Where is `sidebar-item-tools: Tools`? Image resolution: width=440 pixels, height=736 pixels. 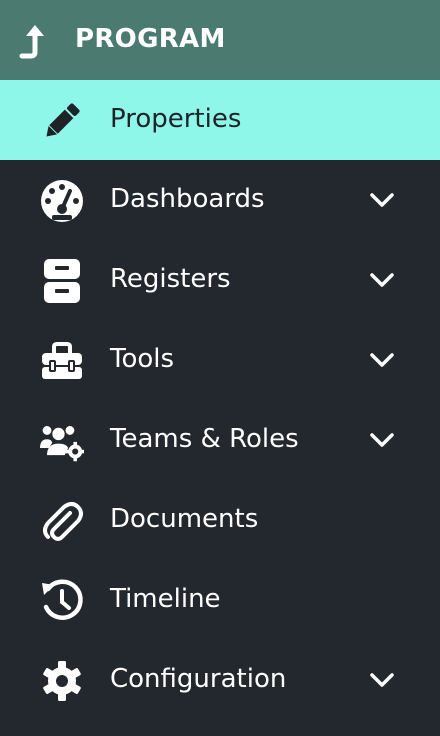
sidebar-item-tools: Tools is located at coordinates (220, 360).